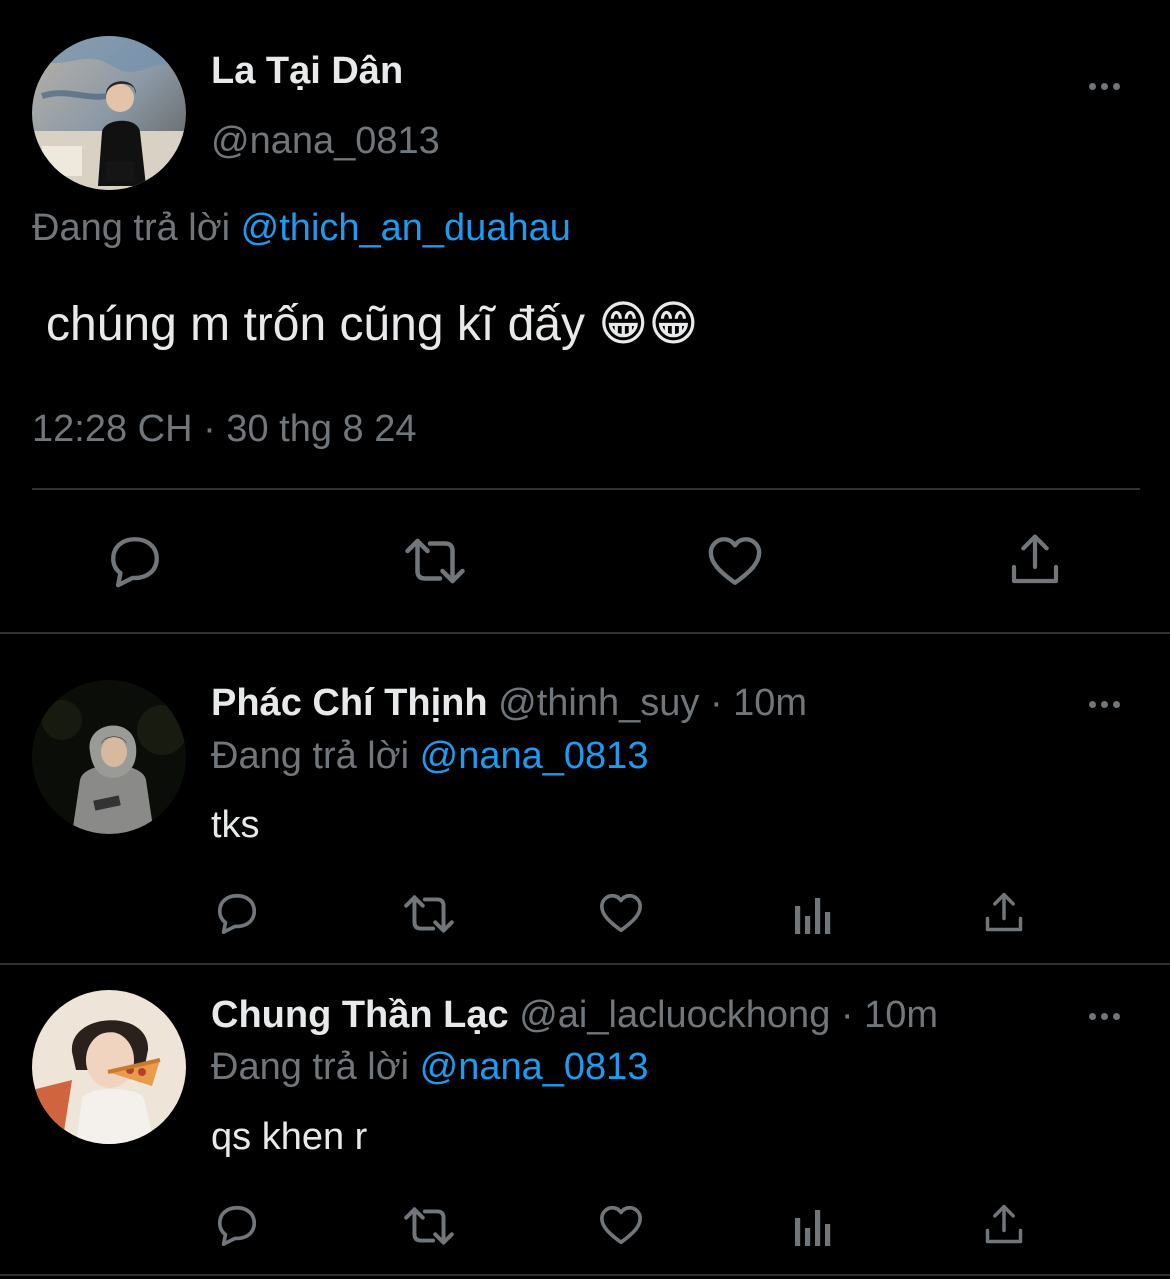 This screenshot has width=1170, height=1279. What do you see at coordinates (289, 1137) in the screenshot?
I see `tweet-text: qs khen r` at bounding box center [289, 1137].